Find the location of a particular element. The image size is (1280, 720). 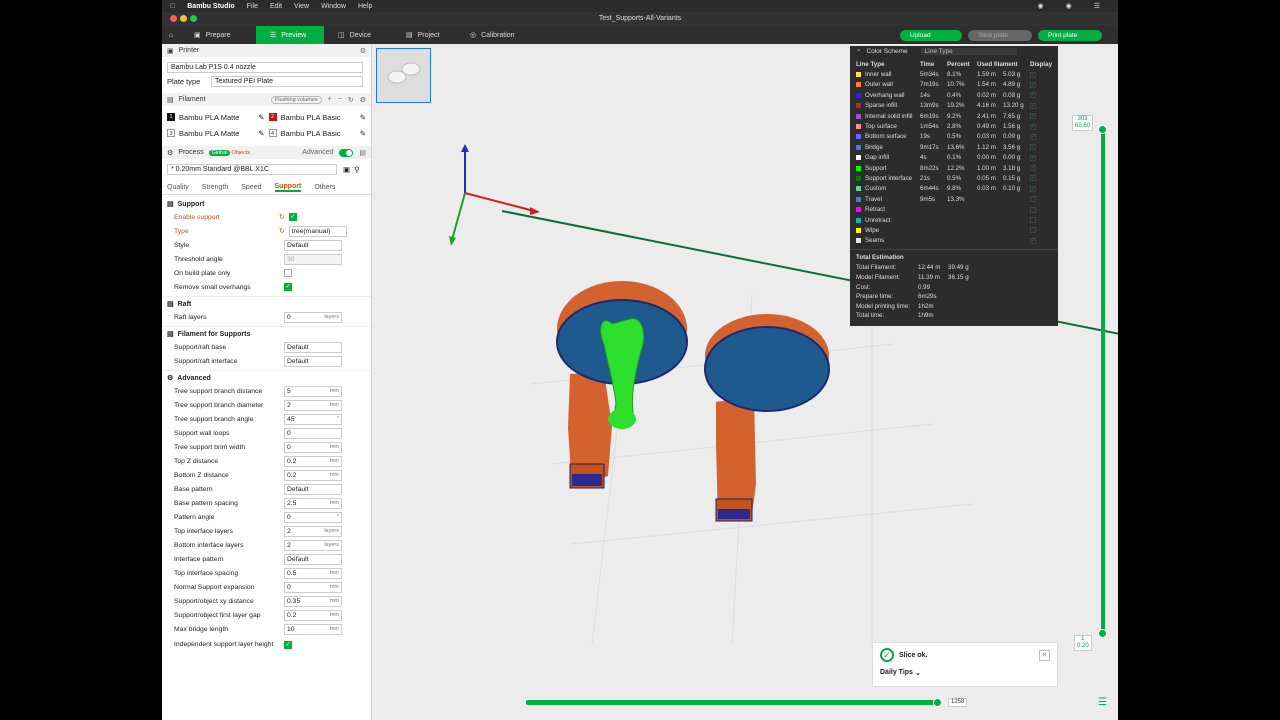

menu-edit: Edit is located at coordinates (276, 6).